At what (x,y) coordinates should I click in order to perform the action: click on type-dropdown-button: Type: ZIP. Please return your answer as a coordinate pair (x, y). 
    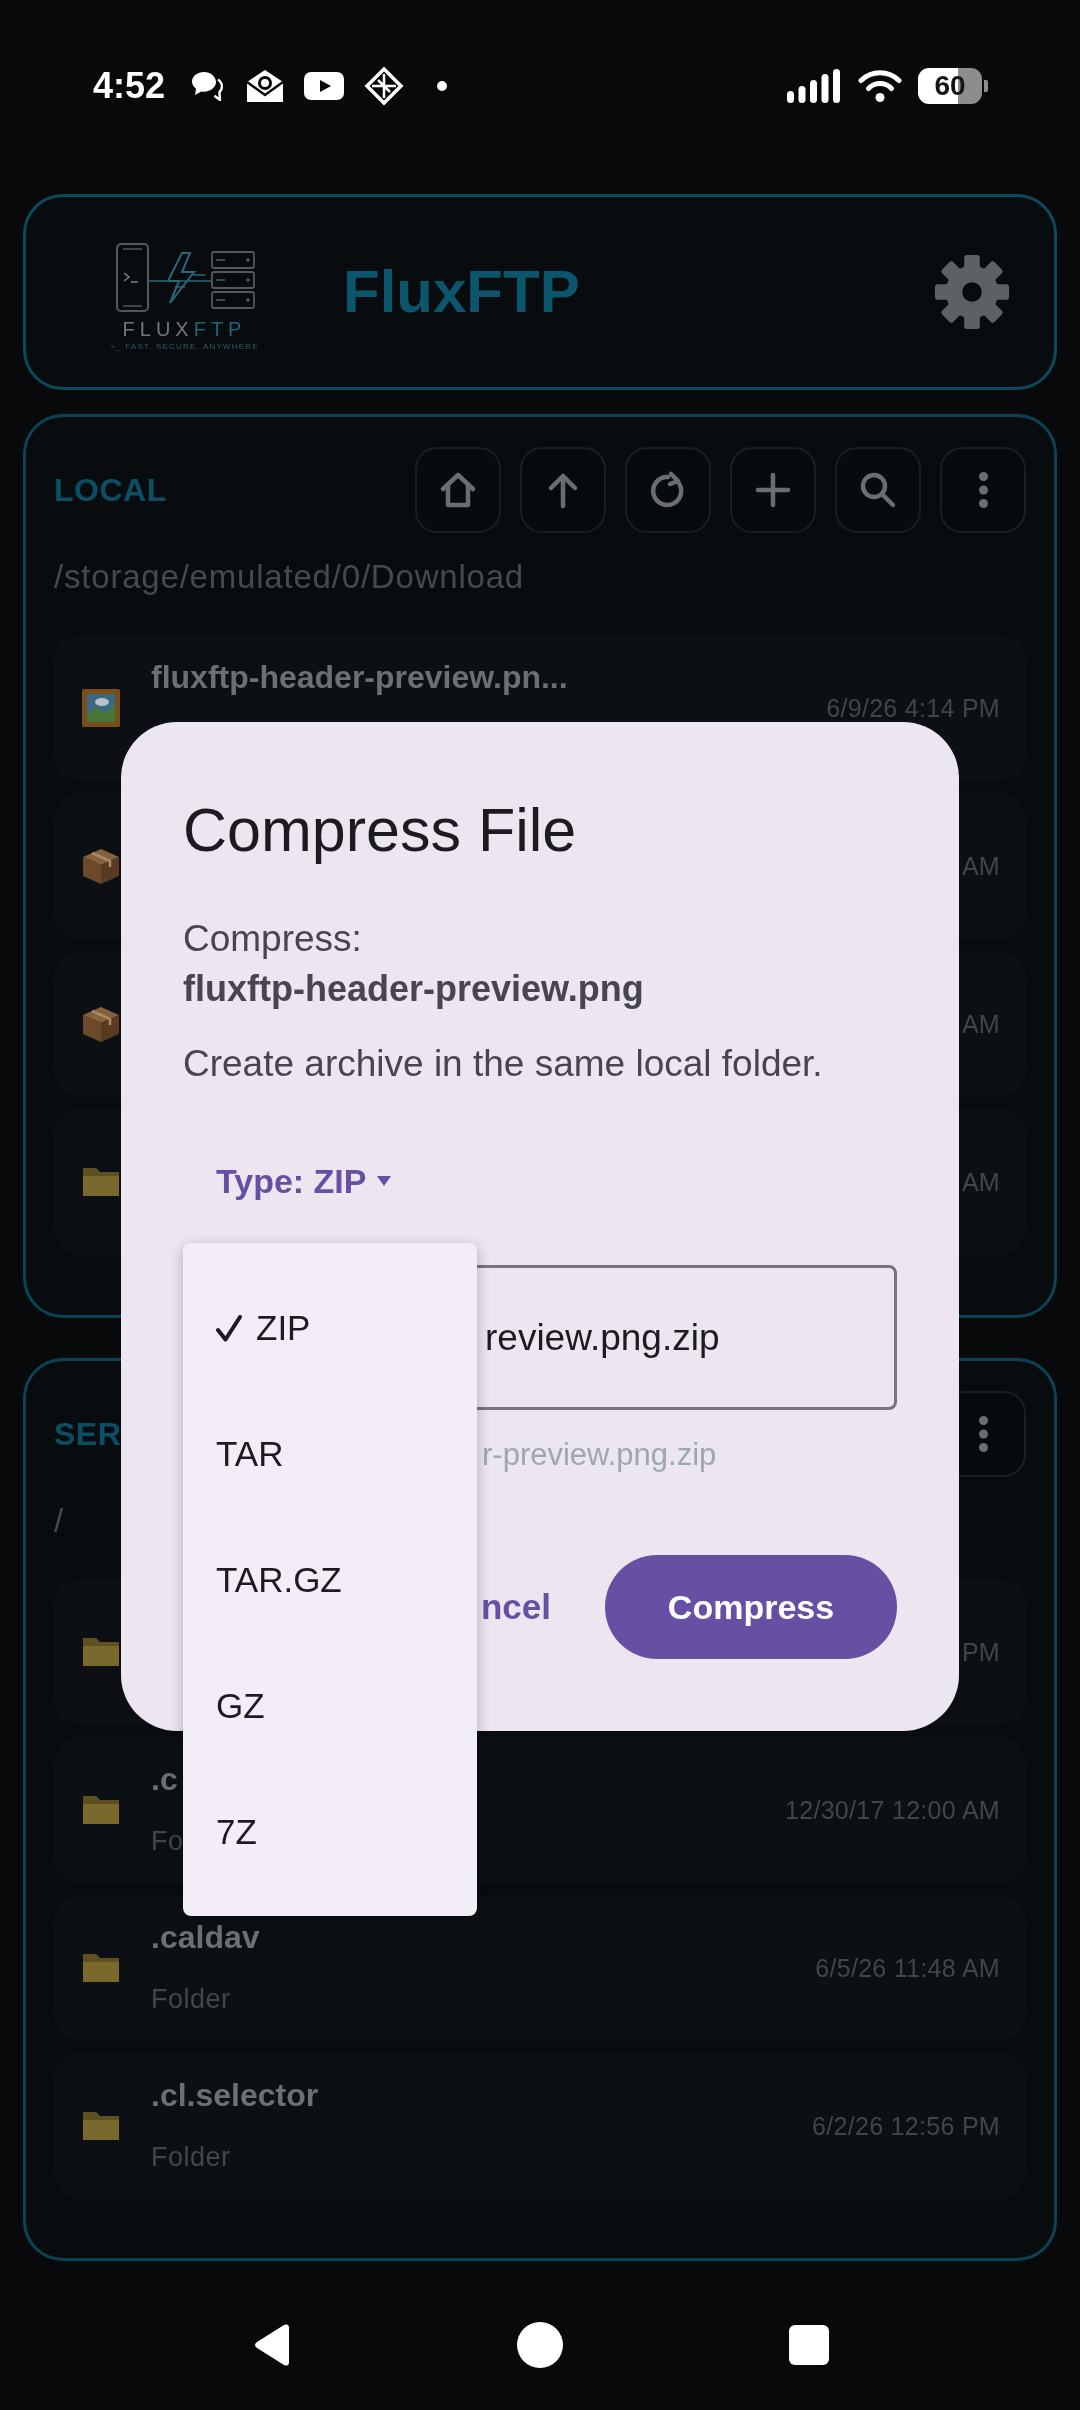
    Looking at the image, I should click on (299, 1181).